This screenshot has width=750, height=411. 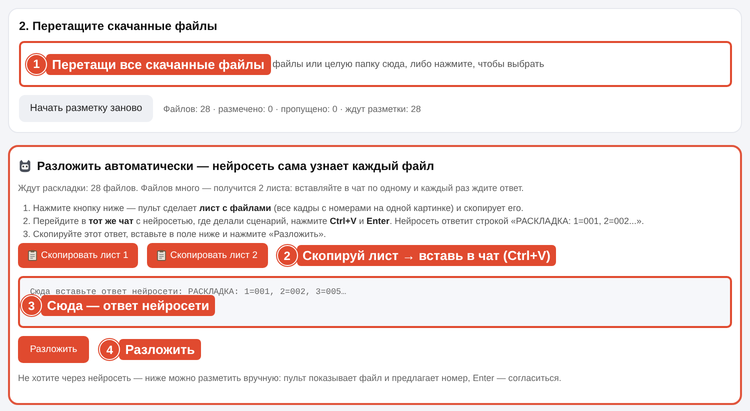 What do you see at coordinates (31, 305) in the screenshot?
I see `callout-number: 3` at bounding box center [31, 305].